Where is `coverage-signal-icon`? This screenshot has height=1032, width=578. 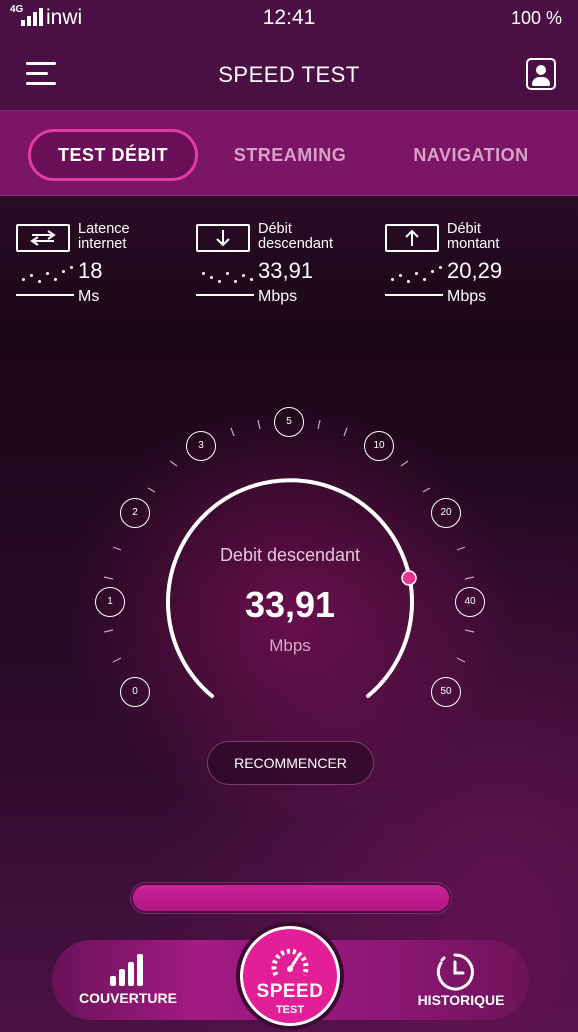 coverage-signal-icon is located at coordinates (130, 969).